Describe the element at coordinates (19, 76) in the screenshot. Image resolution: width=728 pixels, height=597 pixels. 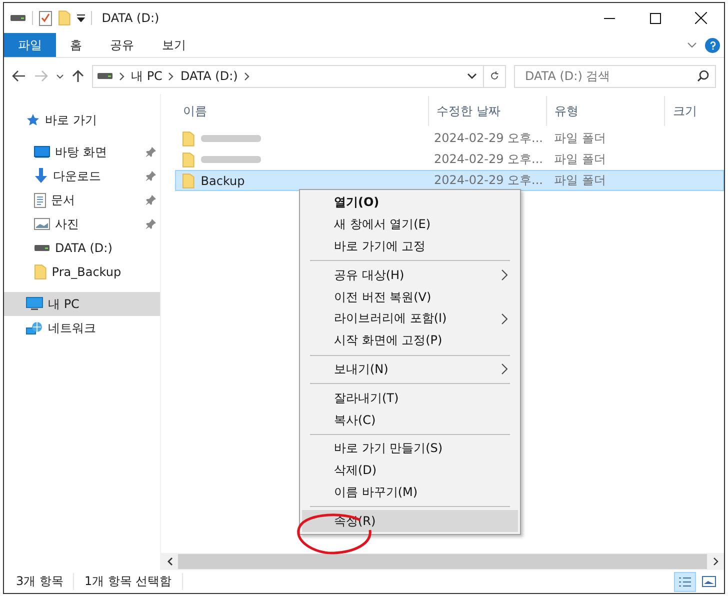
I see `back-button` at that location.